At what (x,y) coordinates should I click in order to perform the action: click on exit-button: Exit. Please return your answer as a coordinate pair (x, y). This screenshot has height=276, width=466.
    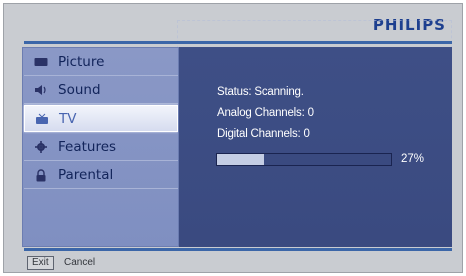
    Looking at the image, I should click on (40, 263).